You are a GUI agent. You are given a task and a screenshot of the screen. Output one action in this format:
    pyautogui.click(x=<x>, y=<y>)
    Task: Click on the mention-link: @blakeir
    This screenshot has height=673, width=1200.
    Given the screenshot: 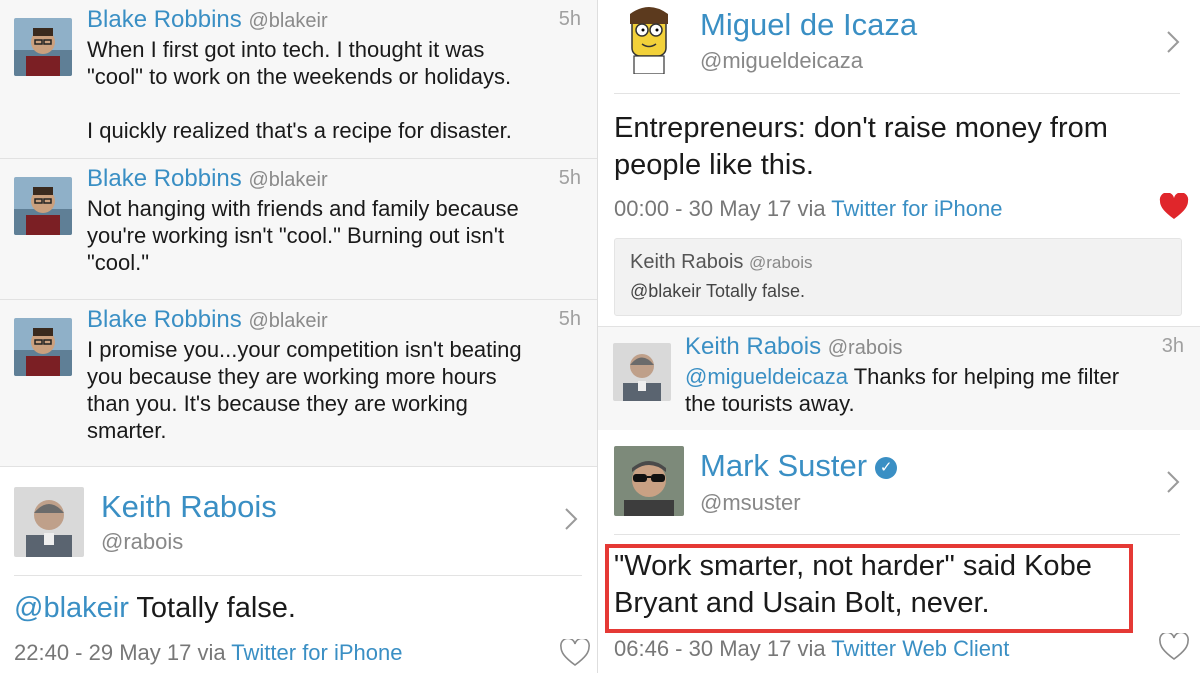 What is the action you would take?
    pyautogui.click(x=71, y=608)
    